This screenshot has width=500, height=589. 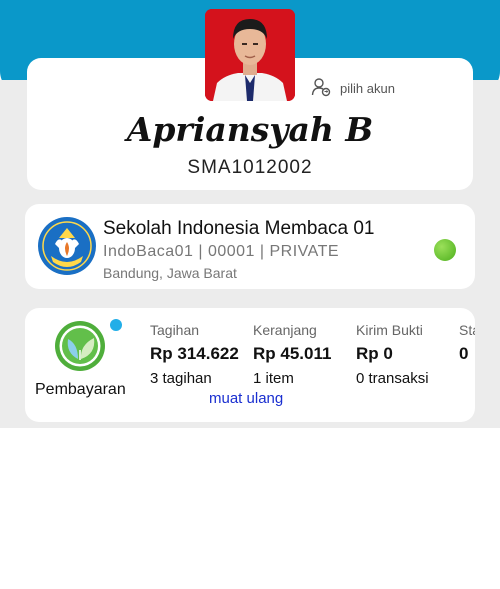 What do you see at coordinates (367, 88) in the screenshot?
I see `switch-account-label: pilih akun` at bounding box center [367, 88].